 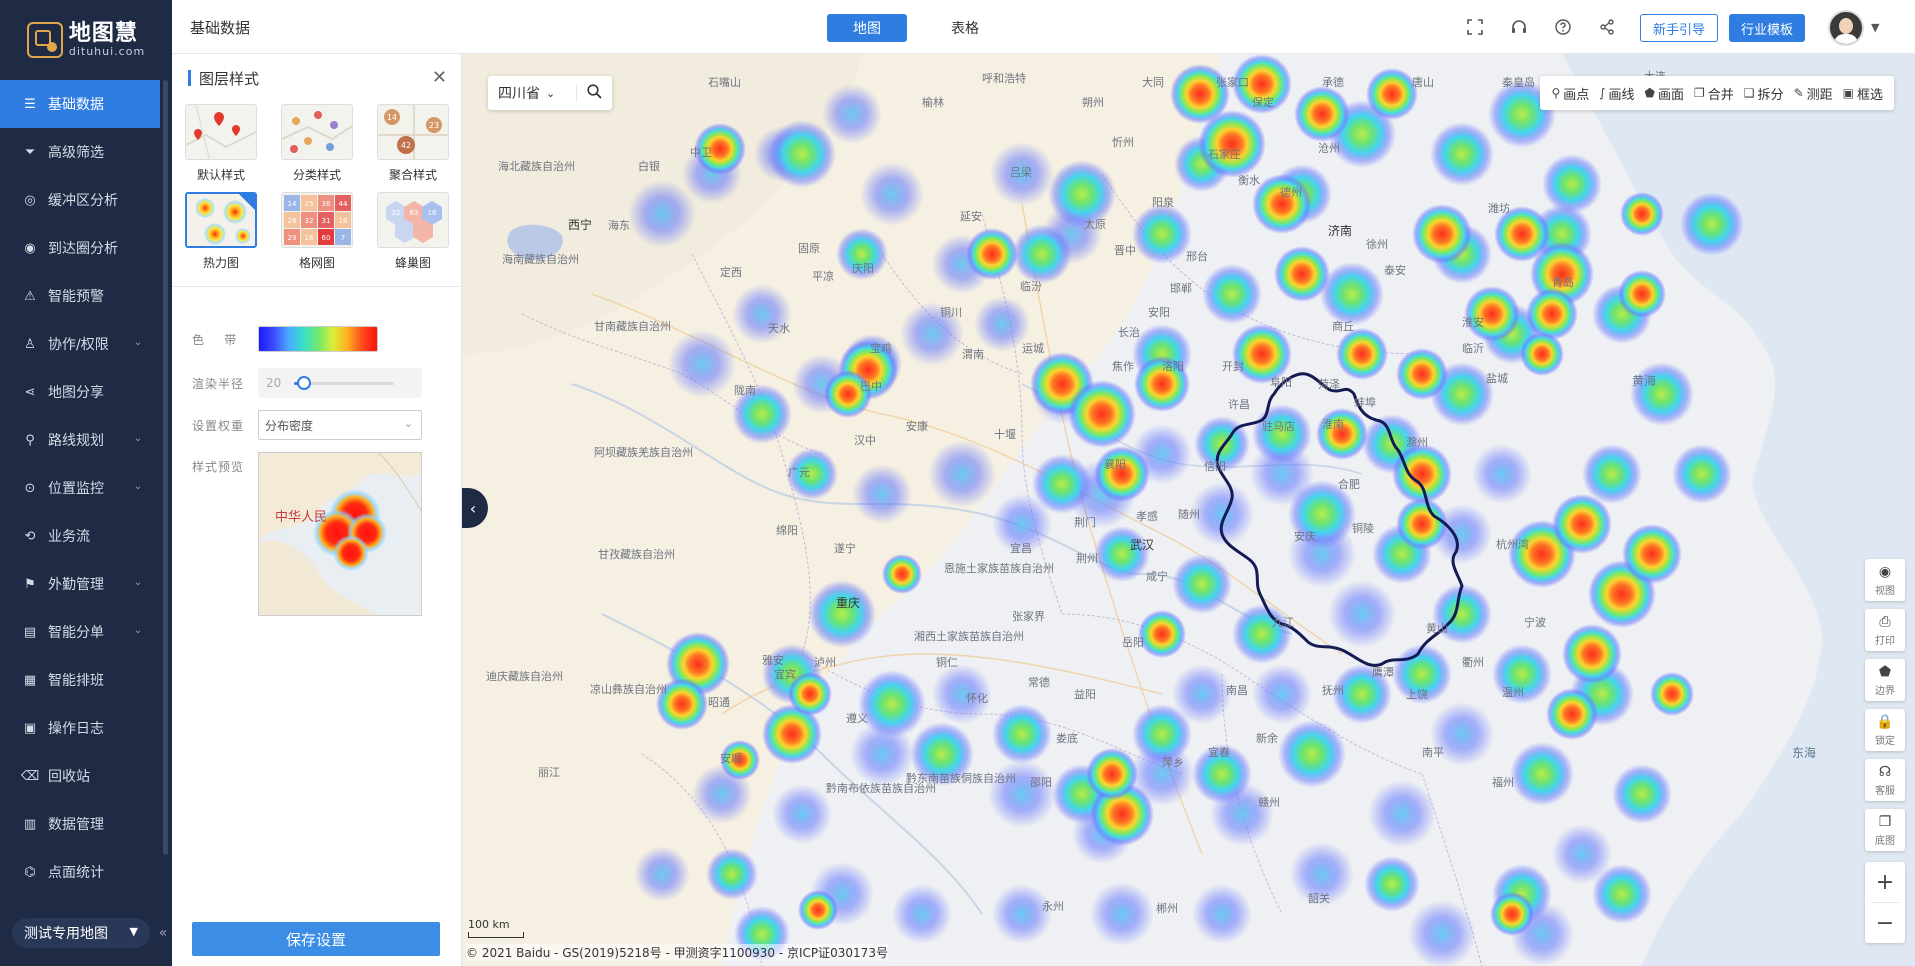 What do you see at coordinates (1664, 93) in the screenshot?
I see `tool-polygon: ⬟ 画面` at bounding box center [1664, 93].